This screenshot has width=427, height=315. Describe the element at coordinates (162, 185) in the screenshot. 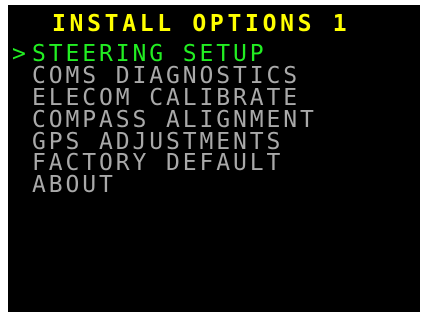

I see `menu-item-about: ABOUT` at that location.